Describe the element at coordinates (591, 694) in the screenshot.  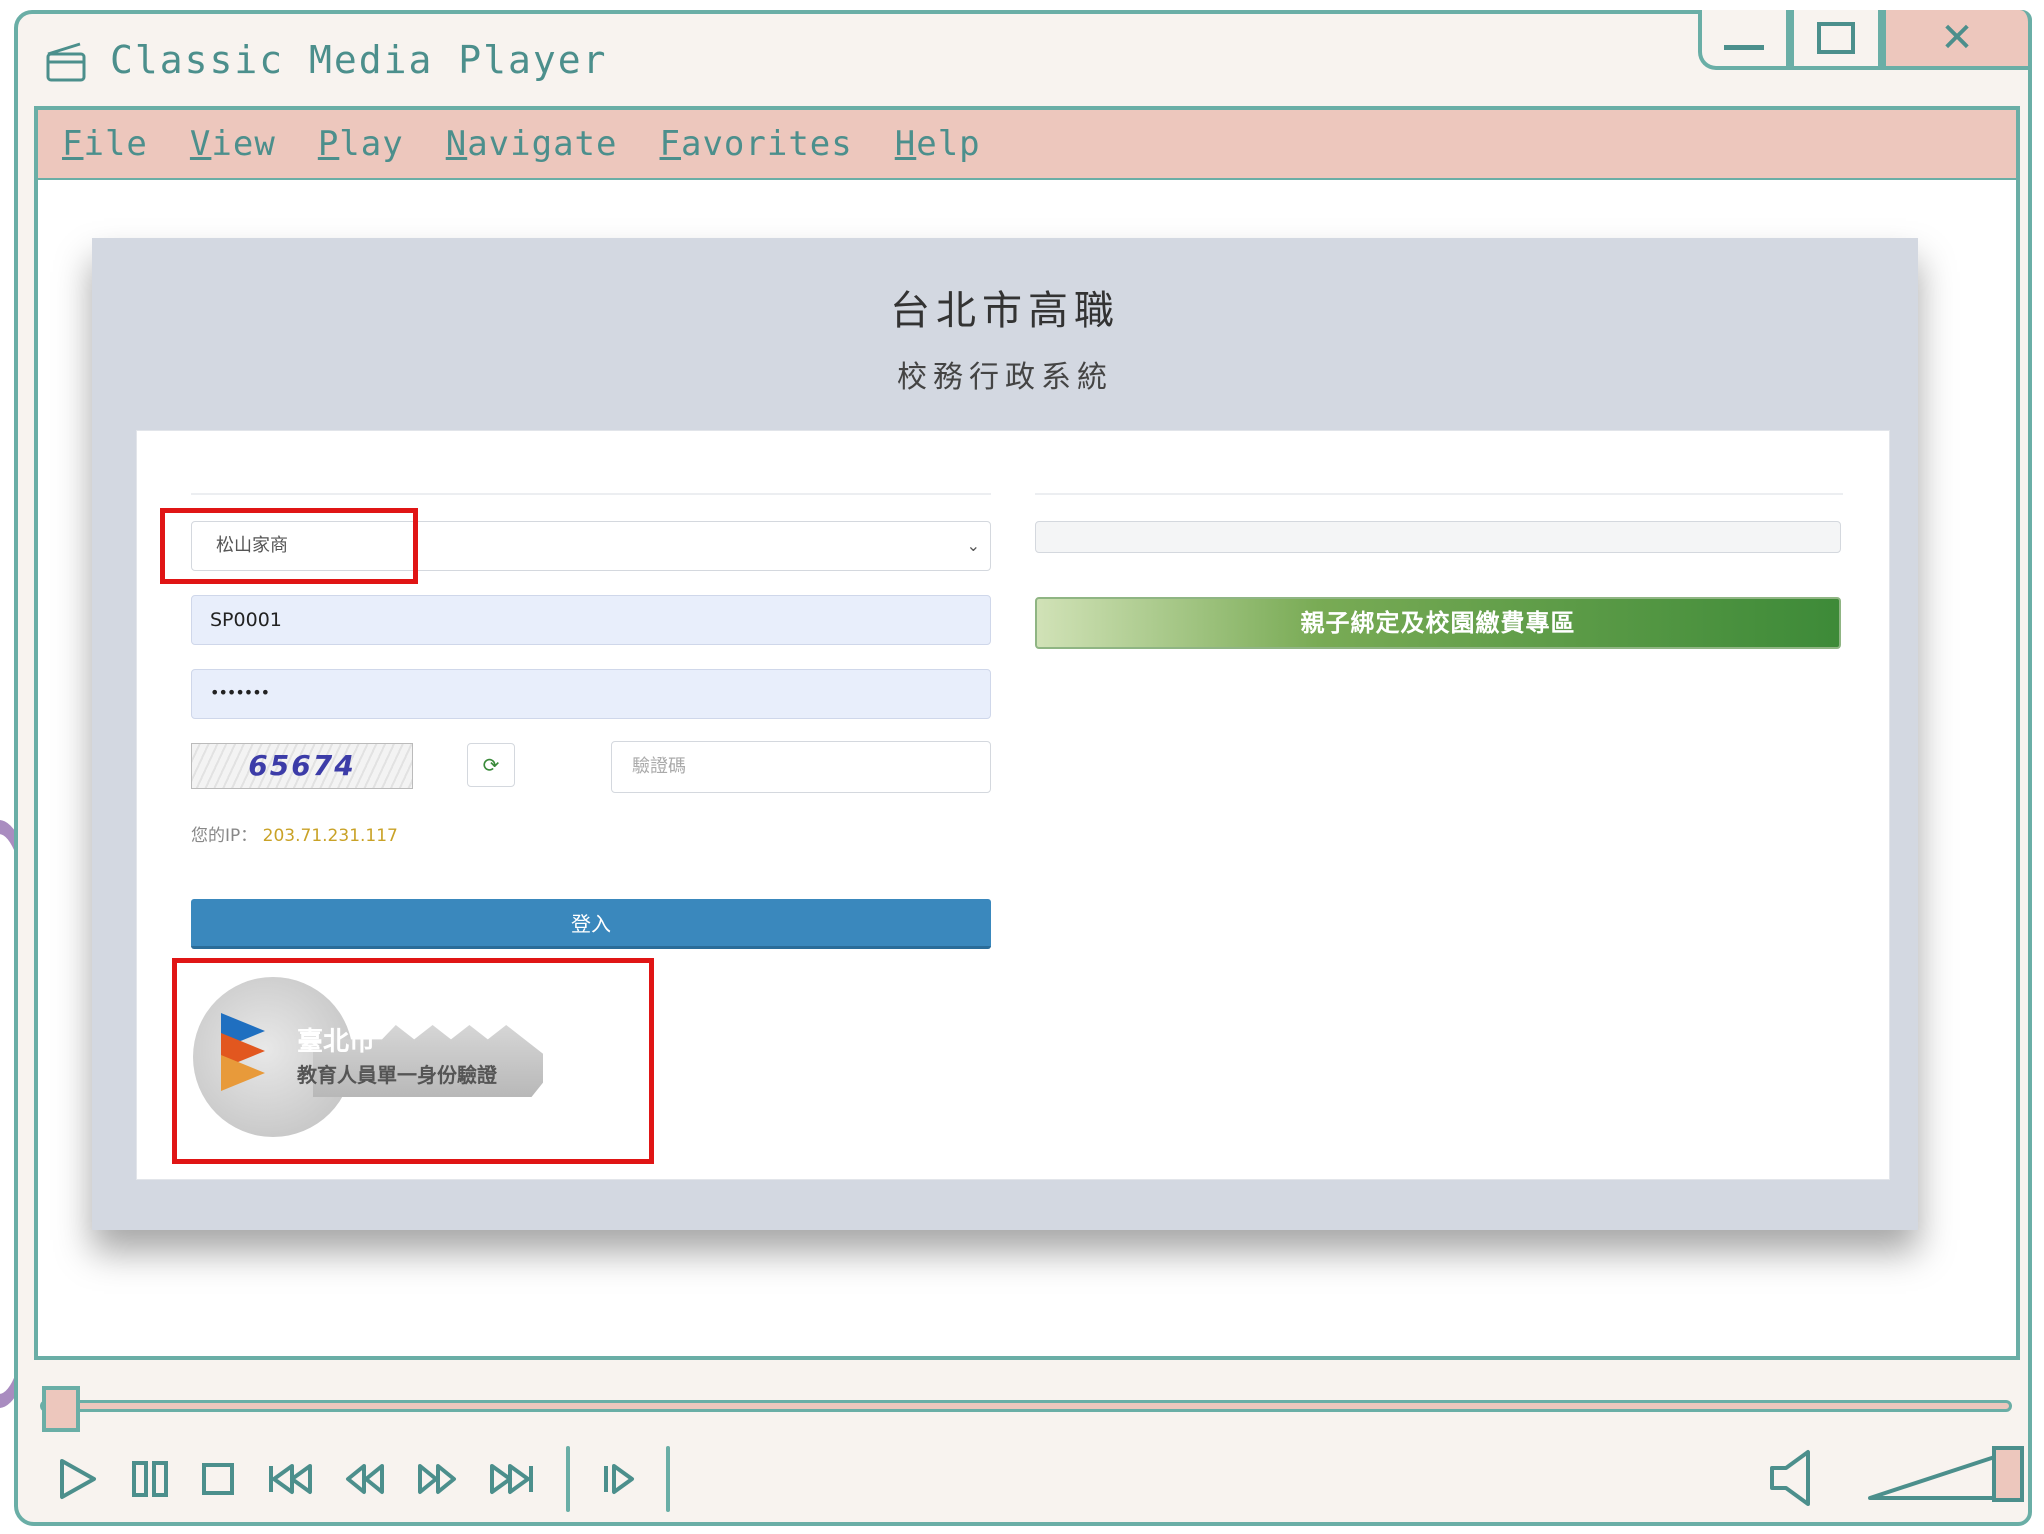
I see `password-input: •••••••` at that location.